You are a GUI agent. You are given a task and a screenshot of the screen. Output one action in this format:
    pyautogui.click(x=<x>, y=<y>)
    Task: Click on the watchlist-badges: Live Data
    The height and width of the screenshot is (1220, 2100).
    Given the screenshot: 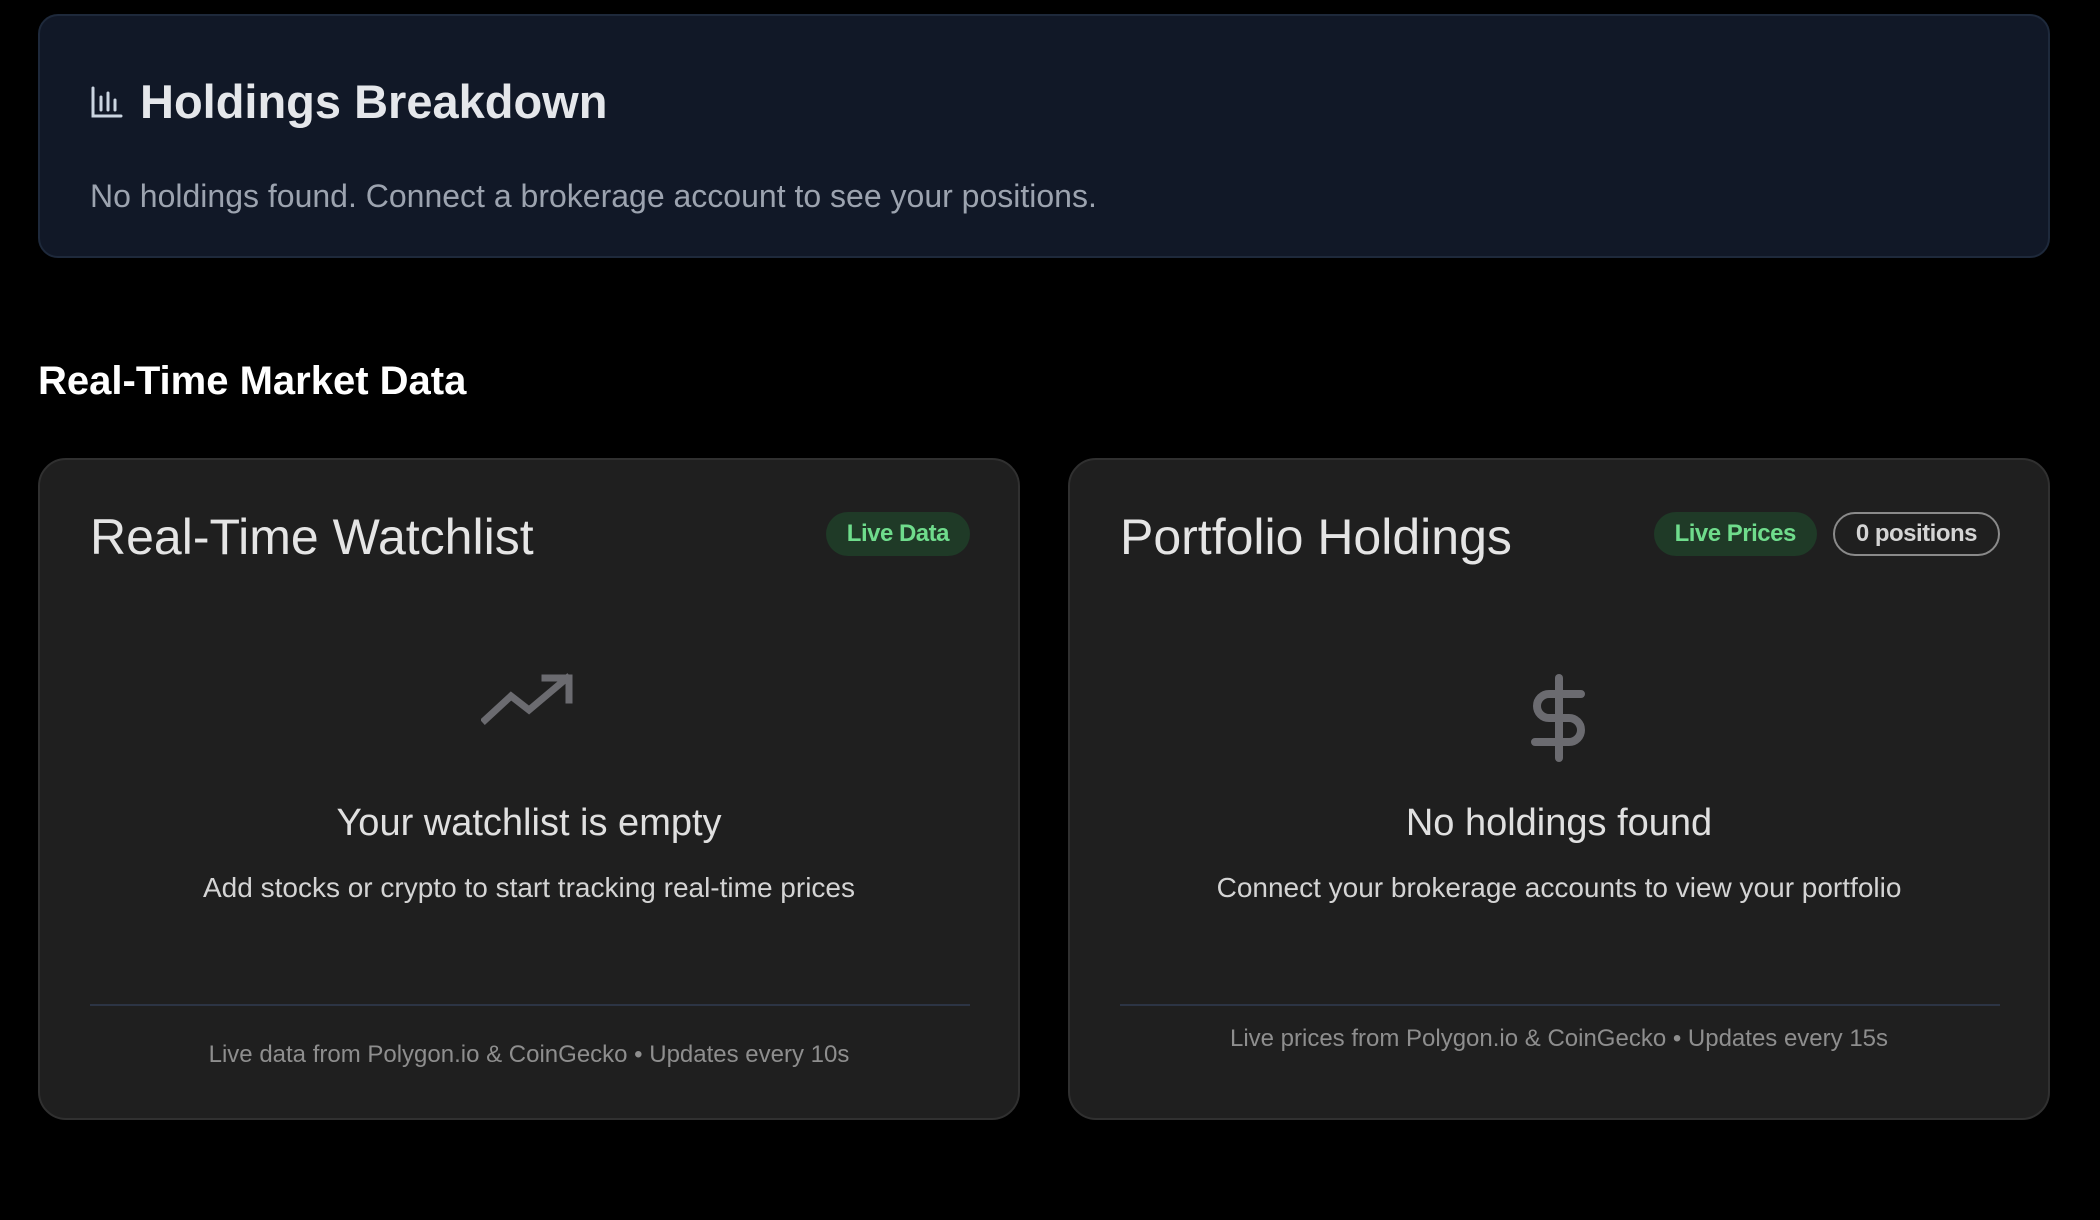 What is the action you would take?
    pyautogui.click(x=897, y=534)
    